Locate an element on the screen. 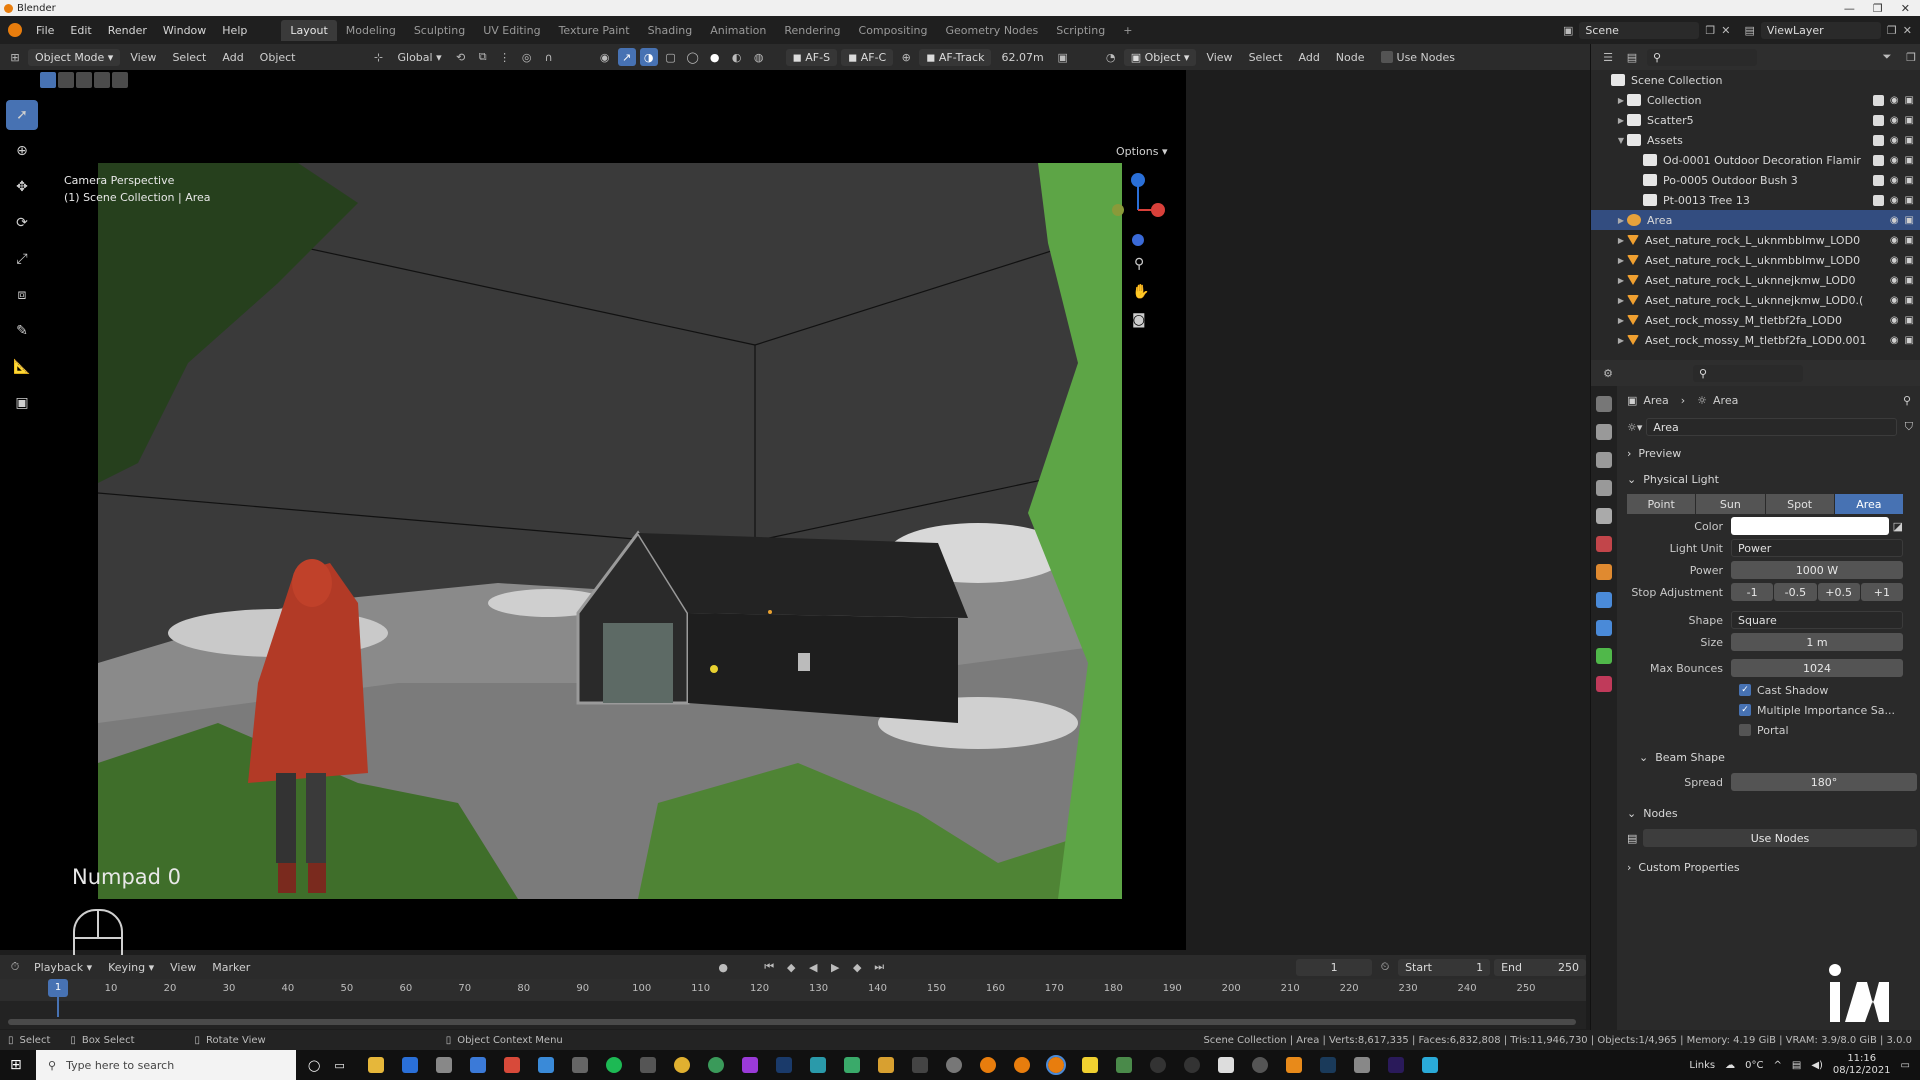 Image resolution: width=1920 pixels, height=1080 pixels. tool-tab-icon is located at coordinates (1604, 404).